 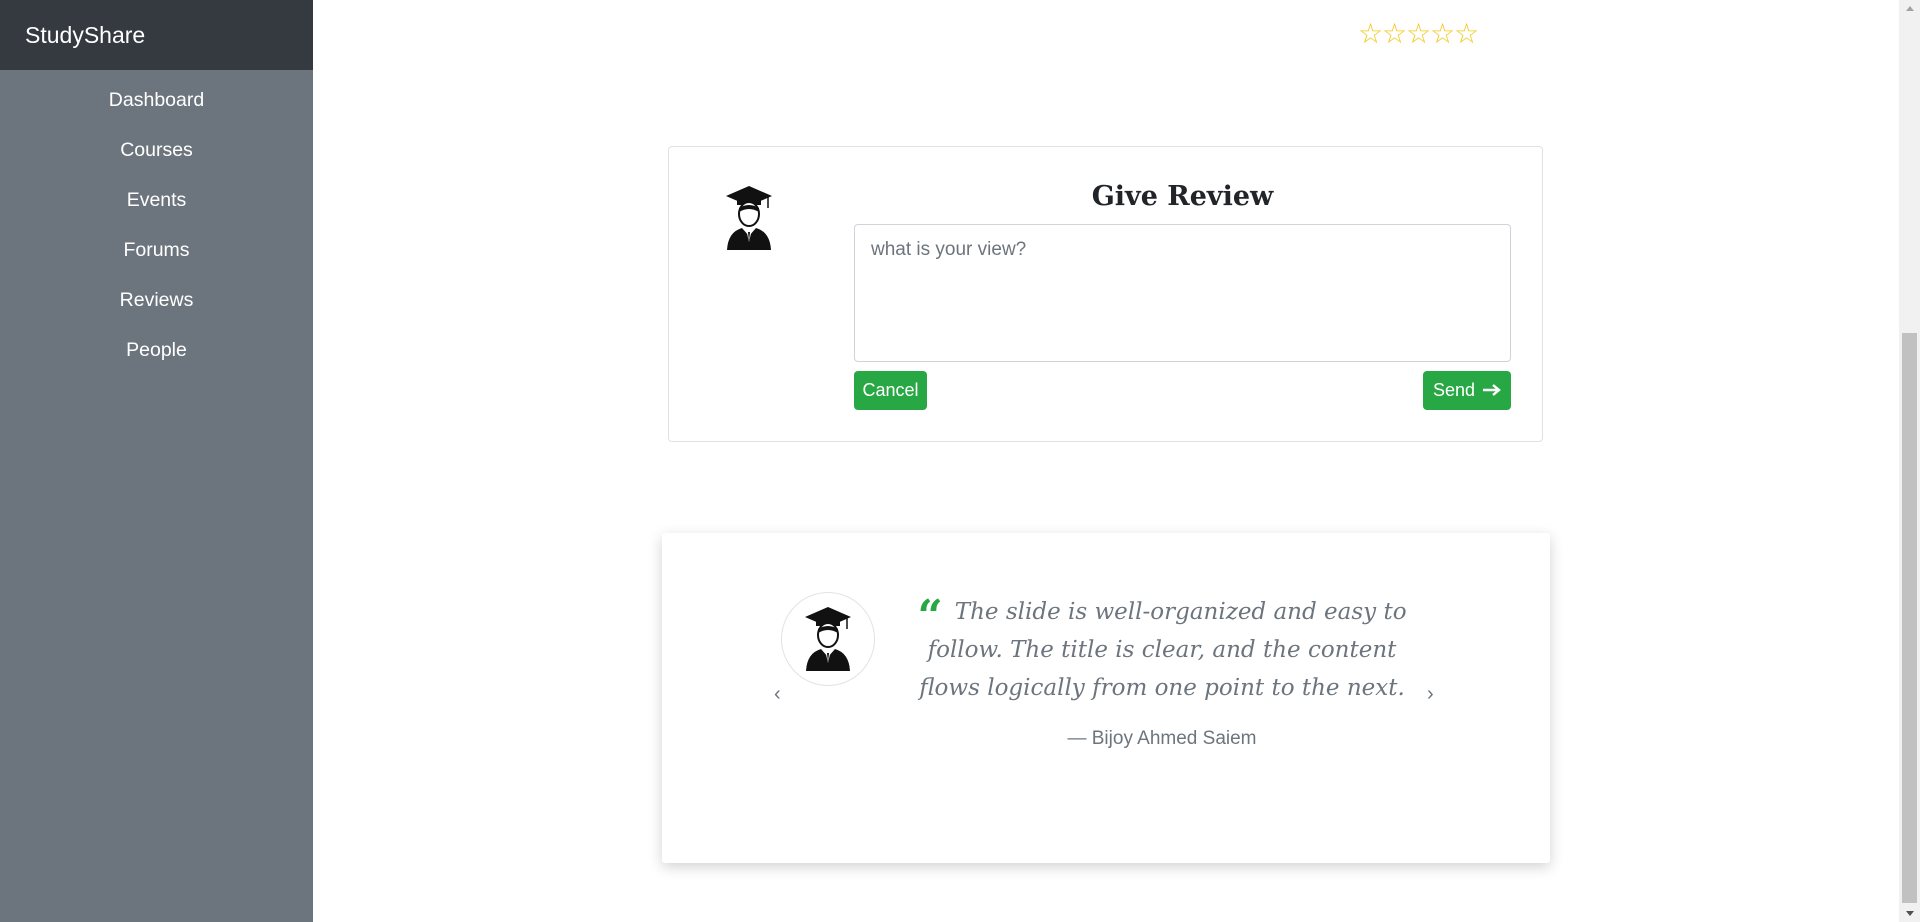 What do you see at coordinates (156, 35) in the screenshot?
I see `brand-logo: StudyShare` at bounding box center [156, 35].